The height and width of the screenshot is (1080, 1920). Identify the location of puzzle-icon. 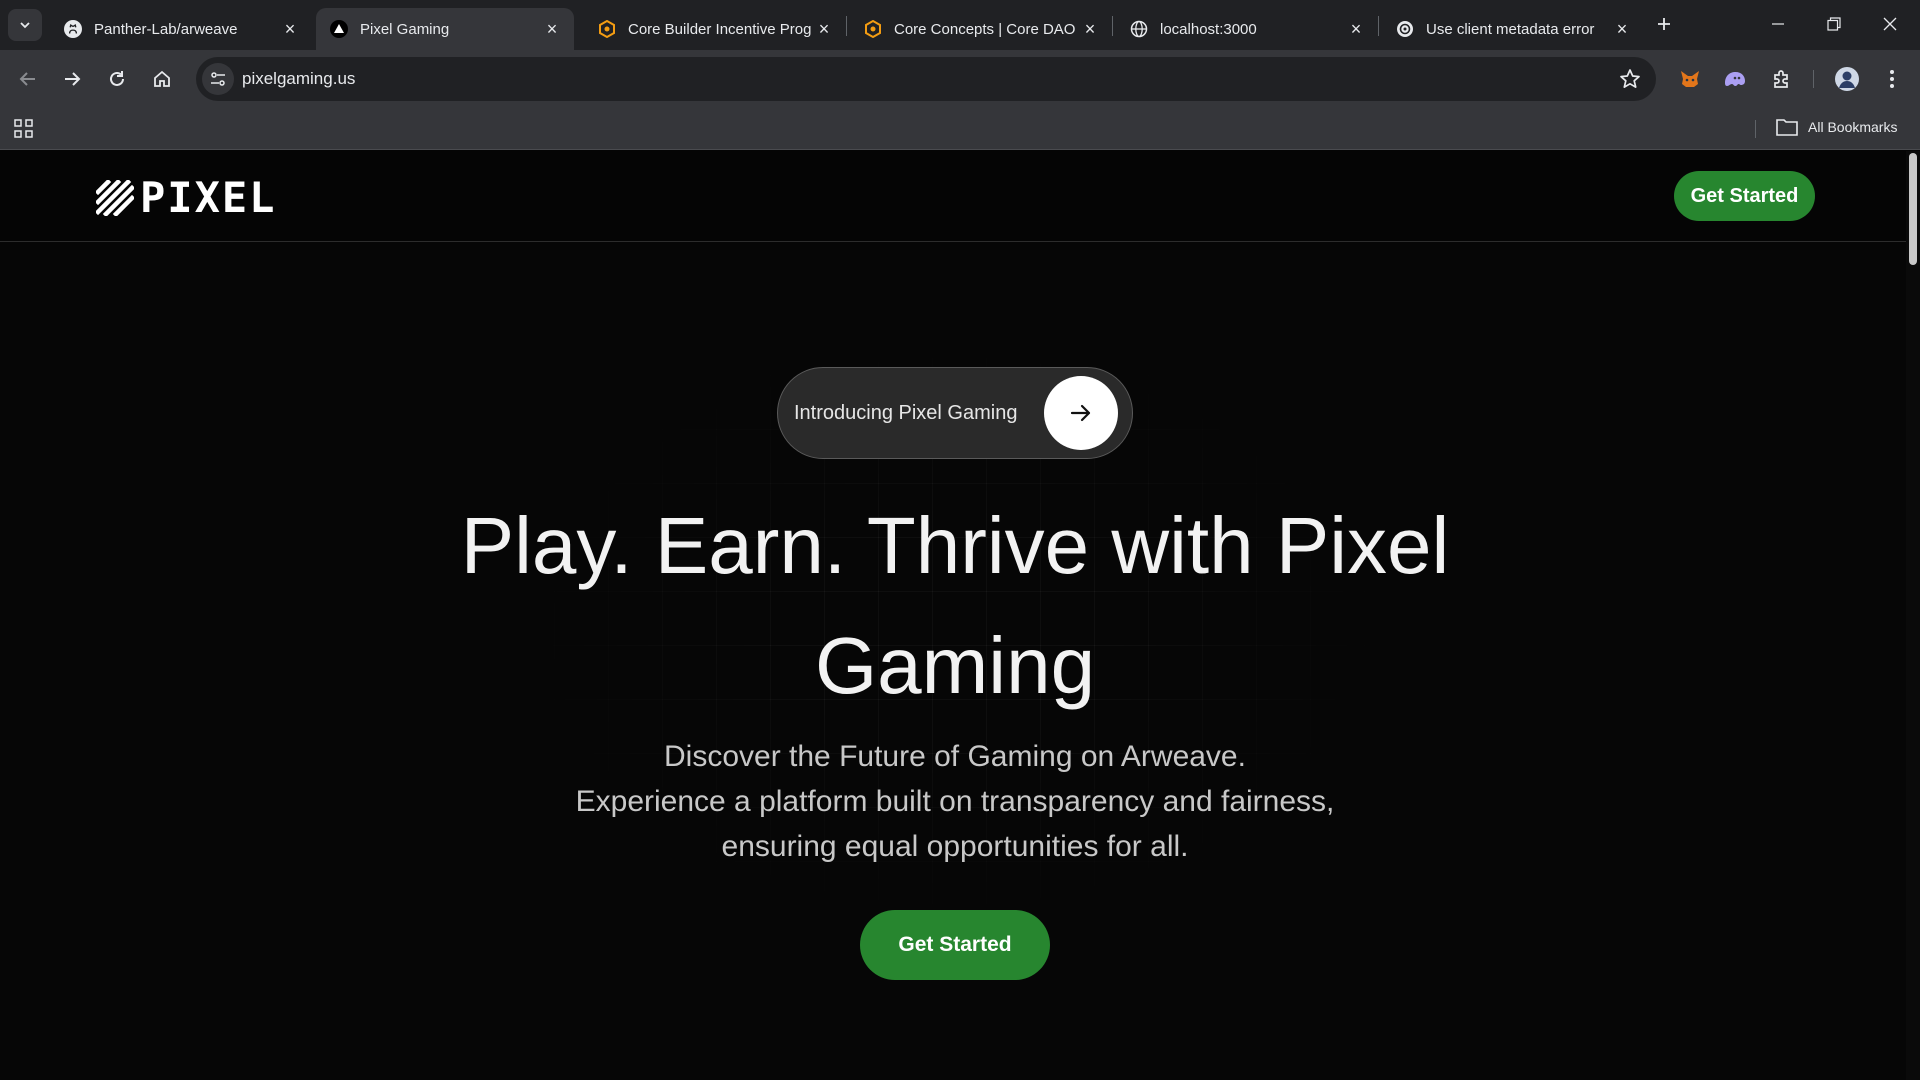
(1781, 79).